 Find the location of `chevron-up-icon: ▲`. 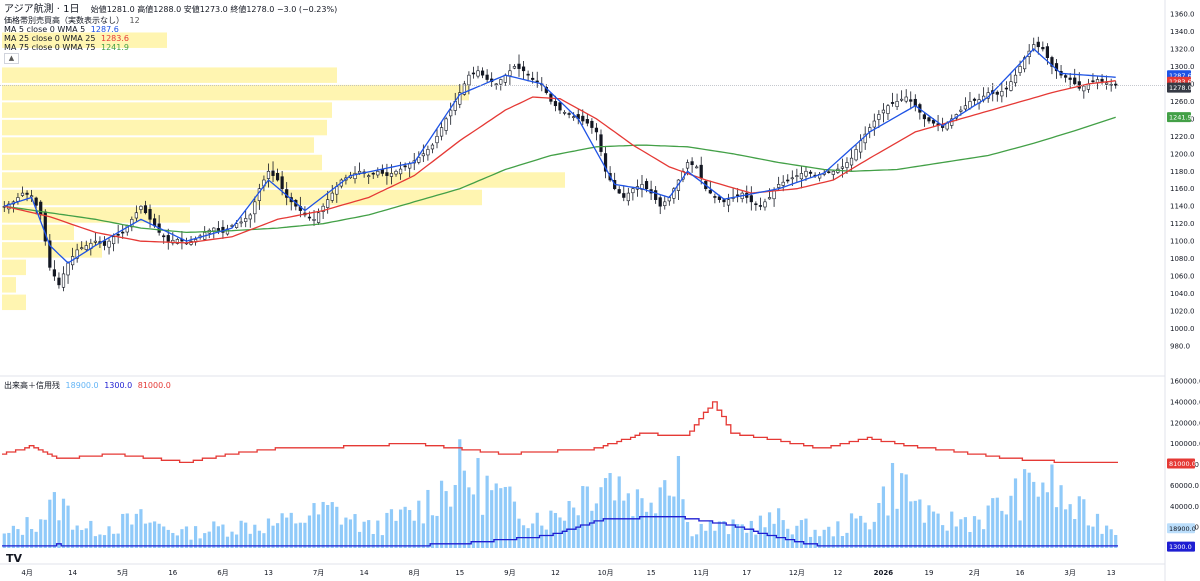

chevron-up-icon: ▲ is located at coordinates (11, 58).